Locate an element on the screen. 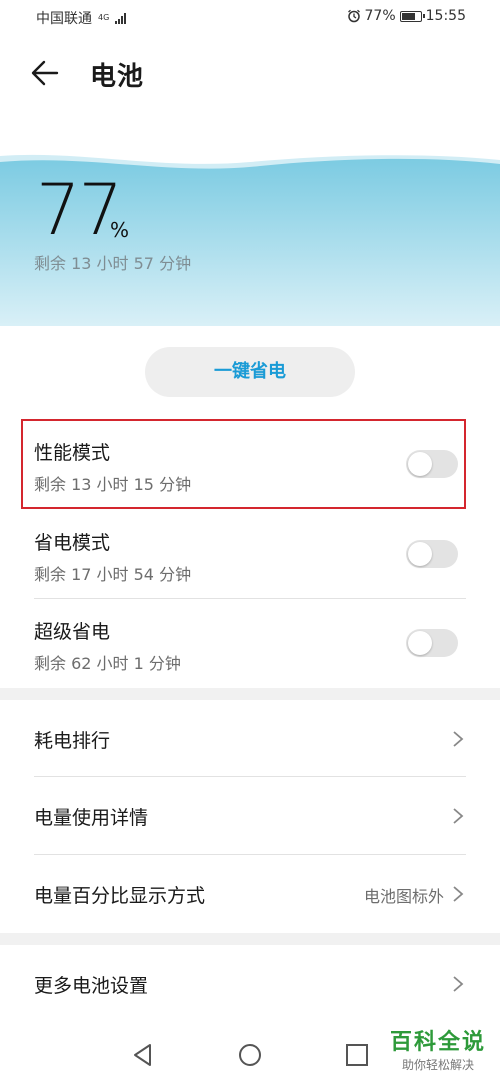 This screenshot has height=1083, width=500. menu-item-percent-display: 电量百分比显示方式 电池图标外 is located at coordinates (250, 894).